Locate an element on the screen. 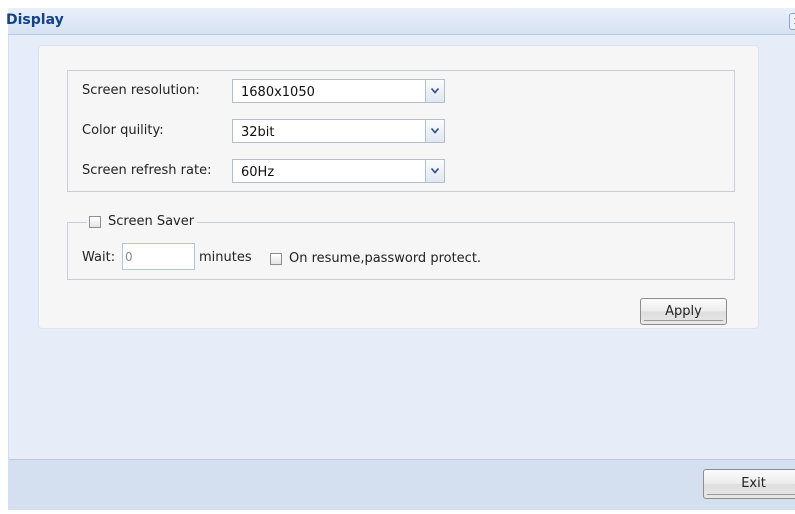 This screenshot has height=514, width=795. screen-saver-legend: Screen Saver is located at coordinates (142, 222).